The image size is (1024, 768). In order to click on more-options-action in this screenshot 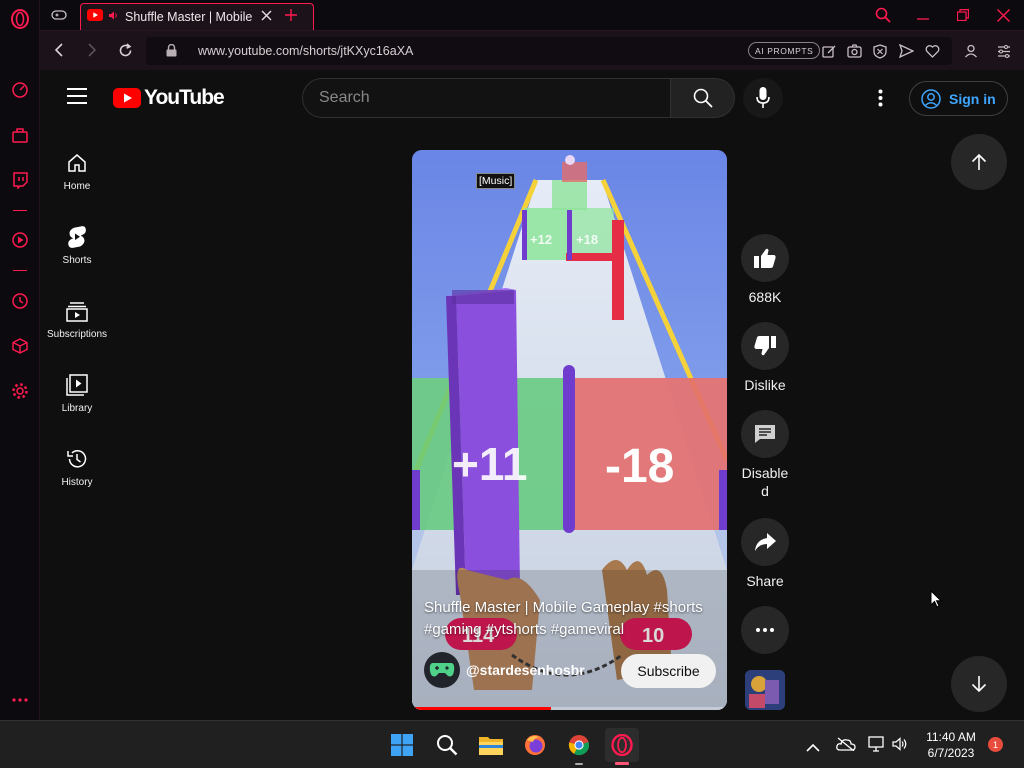, I will do `click(765, 630)`.